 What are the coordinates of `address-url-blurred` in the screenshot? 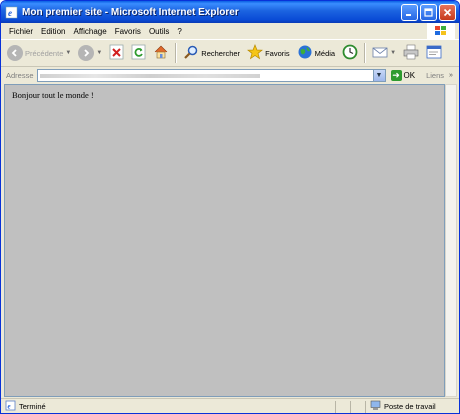 It's located at (149, 75).